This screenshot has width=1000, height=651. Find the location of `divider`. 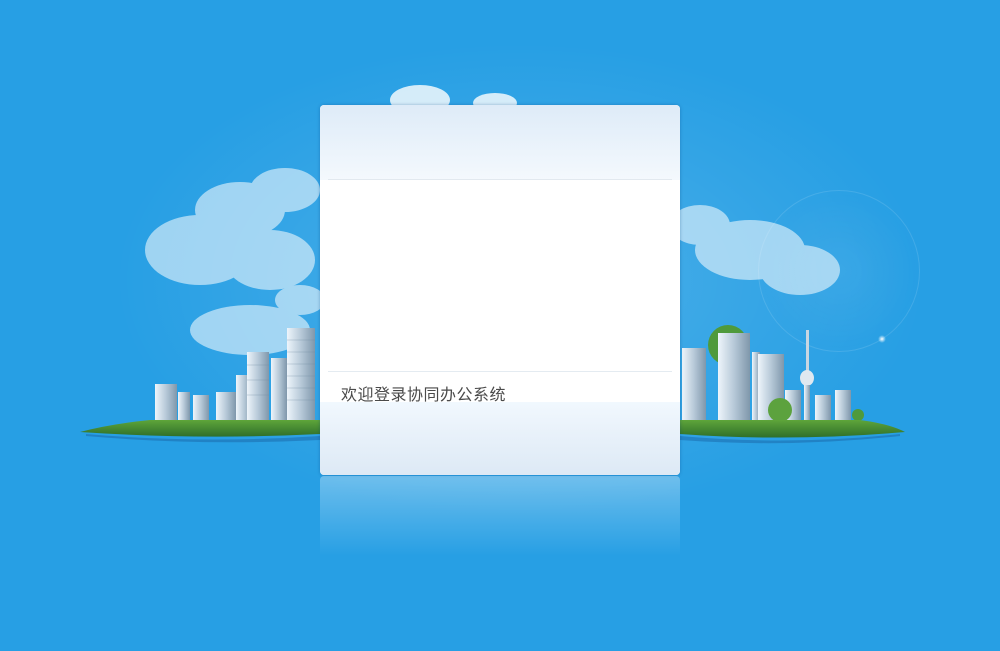

divider is located at coordinates (500, 371).